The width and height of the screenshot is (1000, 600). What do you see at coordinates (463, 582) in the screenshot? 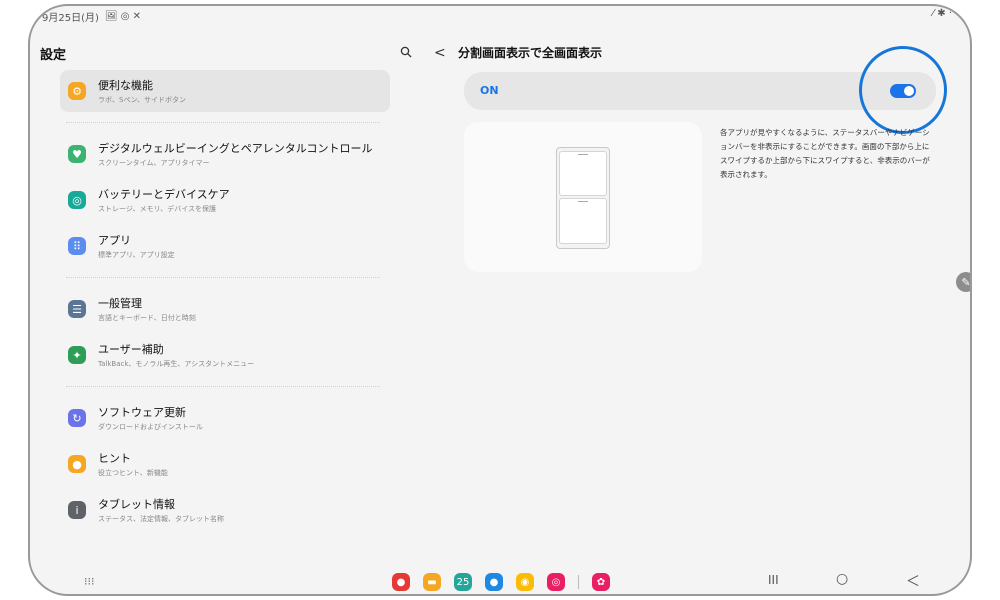
I see `calendar-app-icon: 25` at bounding box center [463, 582].